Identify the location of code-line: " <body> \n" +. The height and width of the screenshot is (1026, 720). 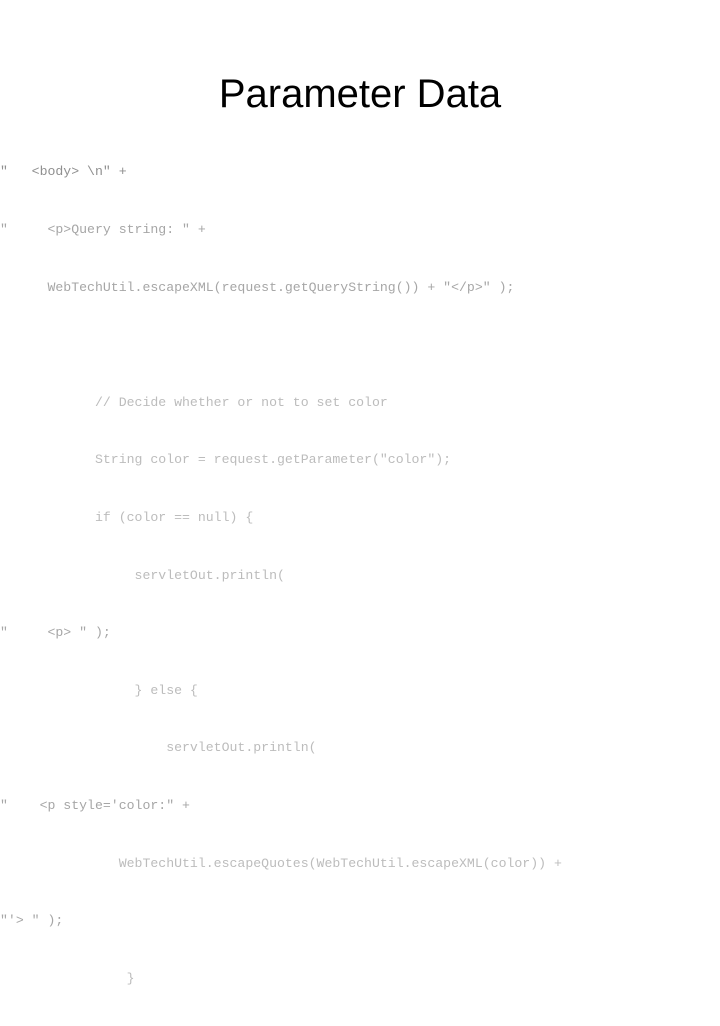
(63, 172).